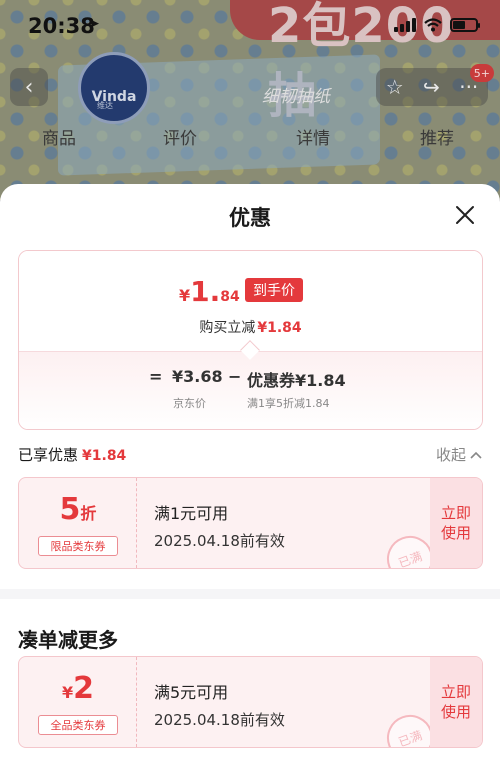 Image resolution: width=500 pixels, height=765 pixels. What do you see at coordinates (288, 403) in the screenshot?
I see `coupon-discount-label: 满1享5折减1.84` at bounding box center [288, 403].